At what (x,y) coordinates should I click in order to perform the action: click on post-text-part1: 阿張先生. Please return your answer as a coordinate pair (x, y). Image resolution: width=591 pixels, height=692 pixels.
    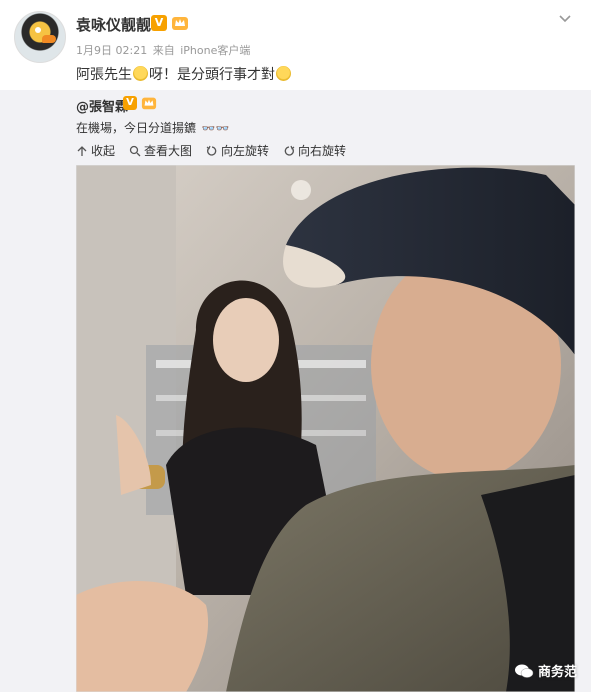
    Looking at the image, I should click on (104, 75).